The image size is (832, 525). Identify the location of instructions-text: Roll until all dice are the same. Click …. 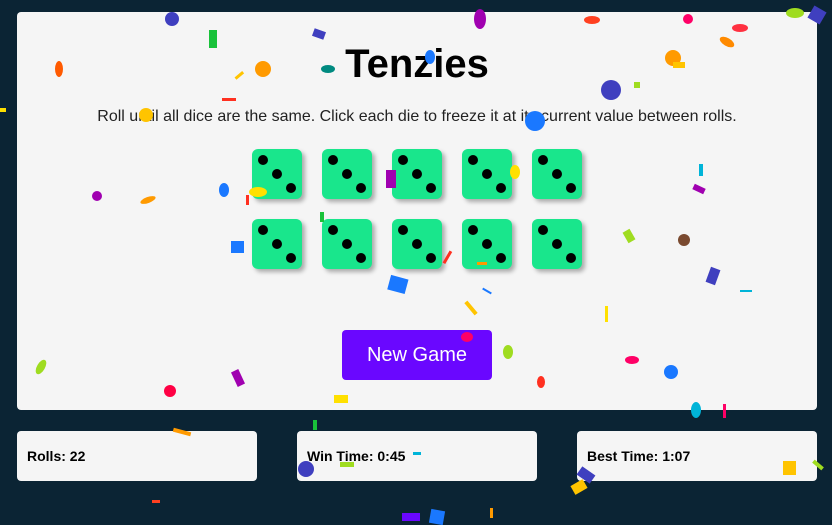
(417, 116).